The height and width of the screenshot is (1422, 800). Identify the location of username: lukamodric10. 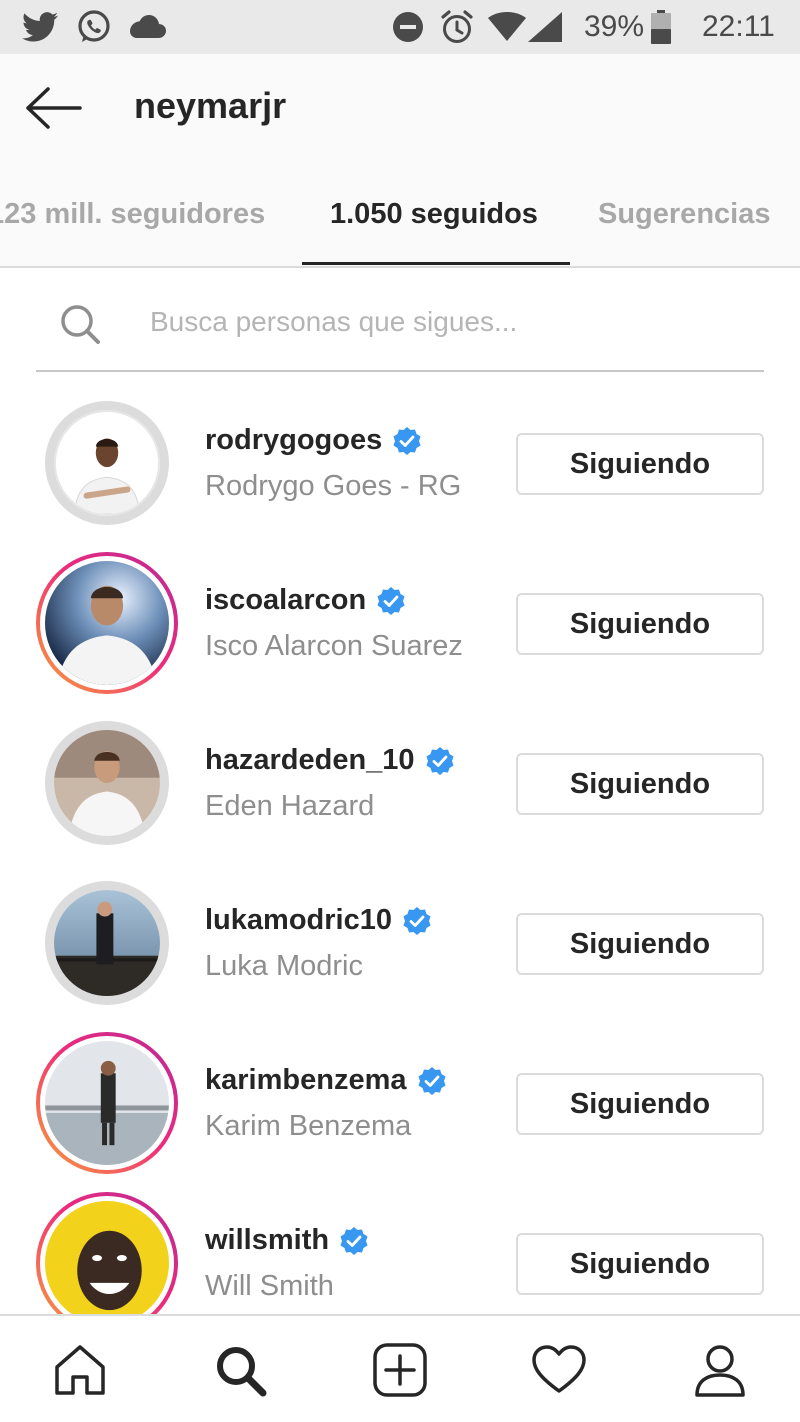
(298, 920).